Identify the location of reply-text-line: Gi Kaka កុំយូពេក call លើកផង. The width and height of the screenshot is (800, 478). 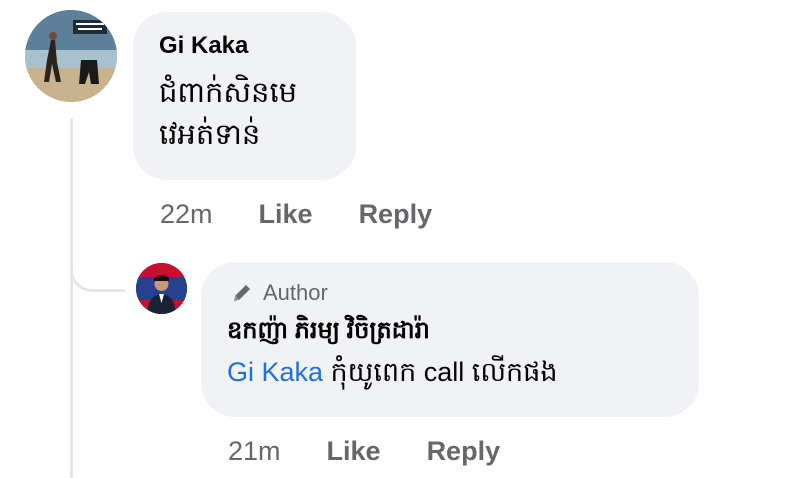
(450, 372).